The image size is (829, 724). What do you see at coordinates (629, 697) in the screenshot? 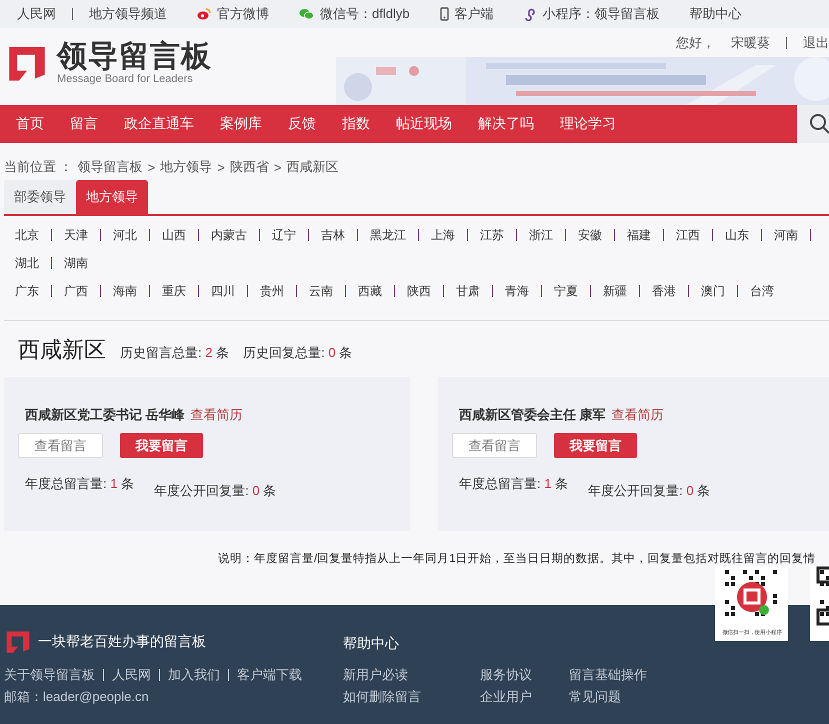
I see `help-link: 常见问题` at bounding box center [629, 697].